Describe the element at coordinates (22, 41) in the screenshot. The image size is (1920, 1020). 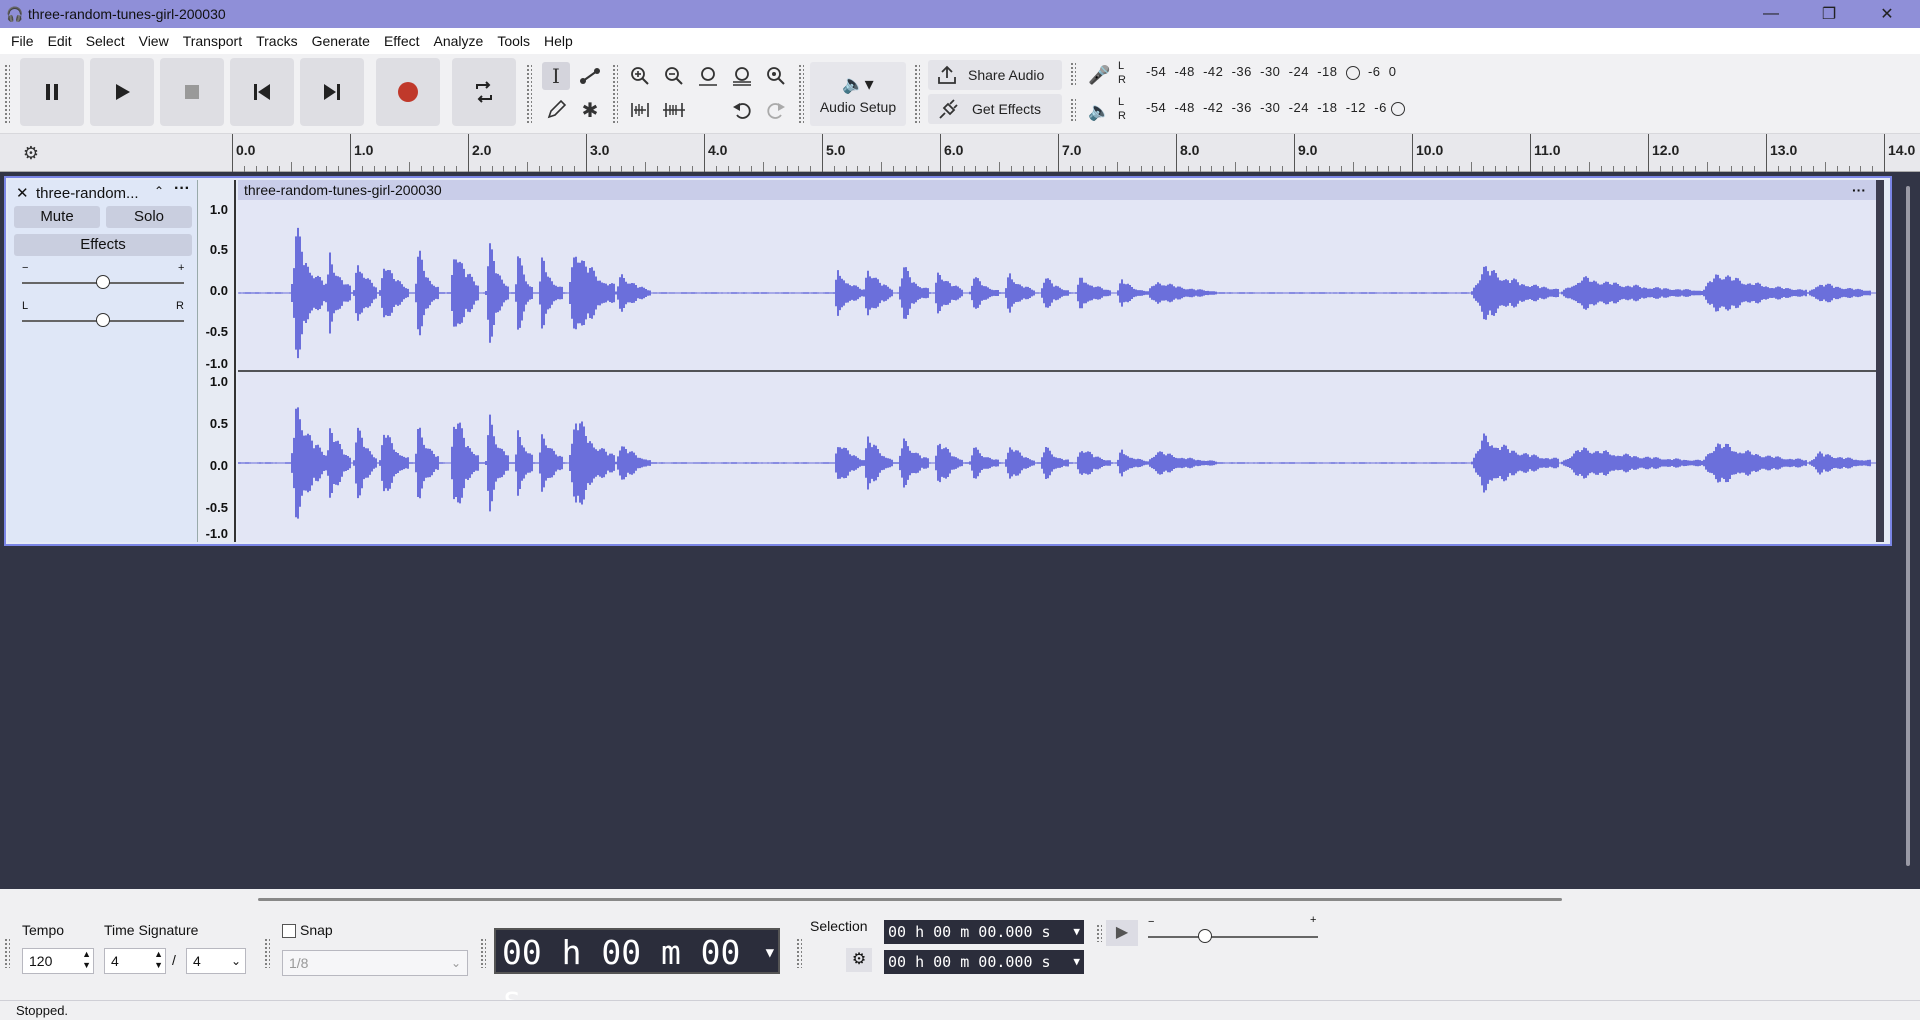
I see `menu-file: File` at that location.